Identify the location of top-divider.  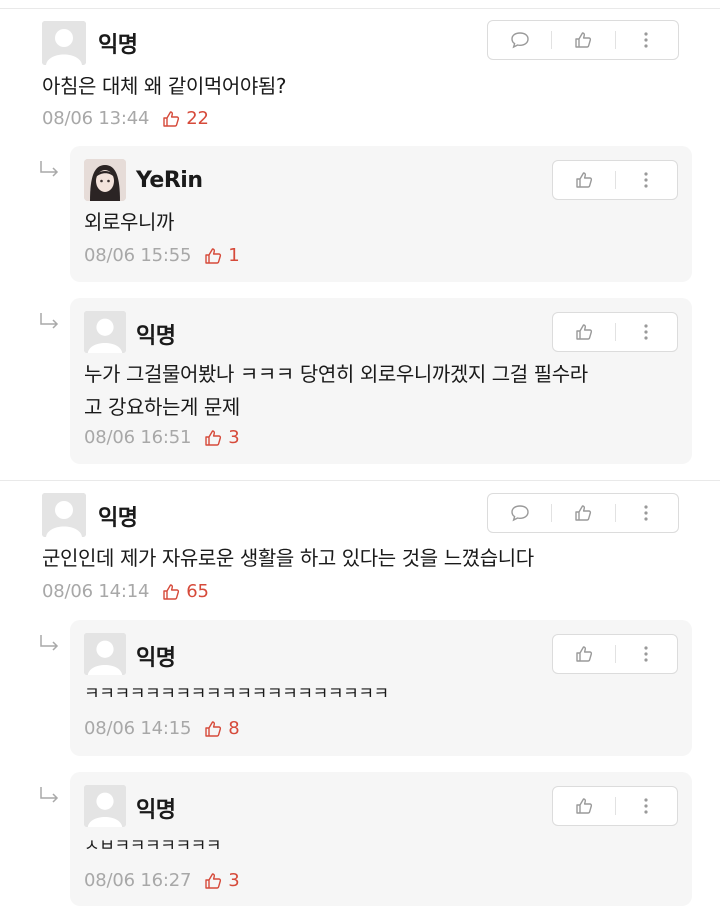
(360, 8).